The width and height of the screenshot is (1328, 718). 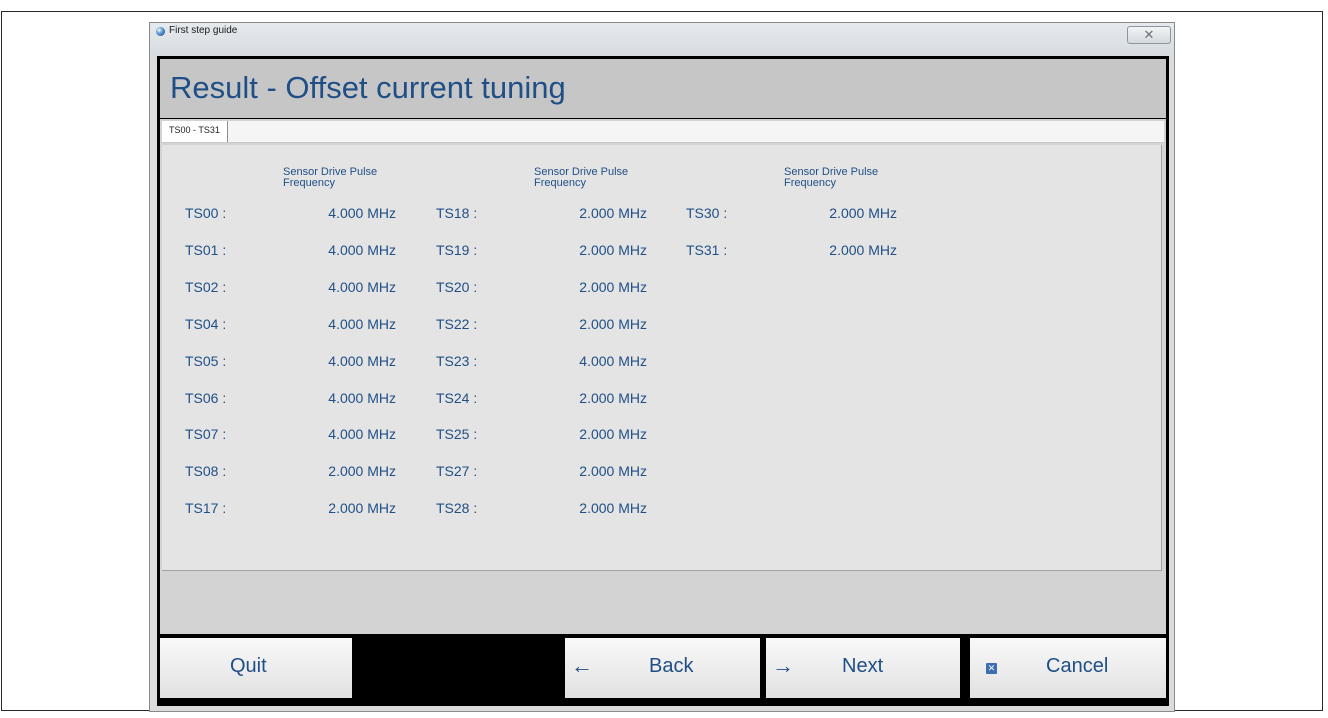 I want to click on sensor-label: TS17 :, so click(x=206, y=508).